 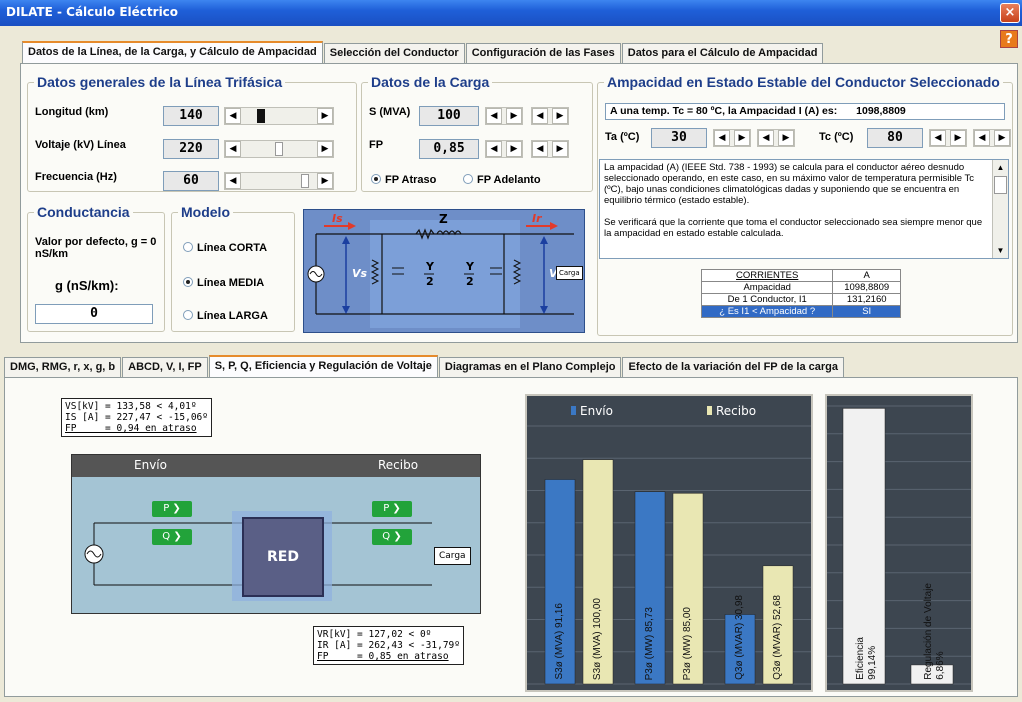 I want to click on readout-line: FP = 0,94 en atraso, so click(x=131, y=428).